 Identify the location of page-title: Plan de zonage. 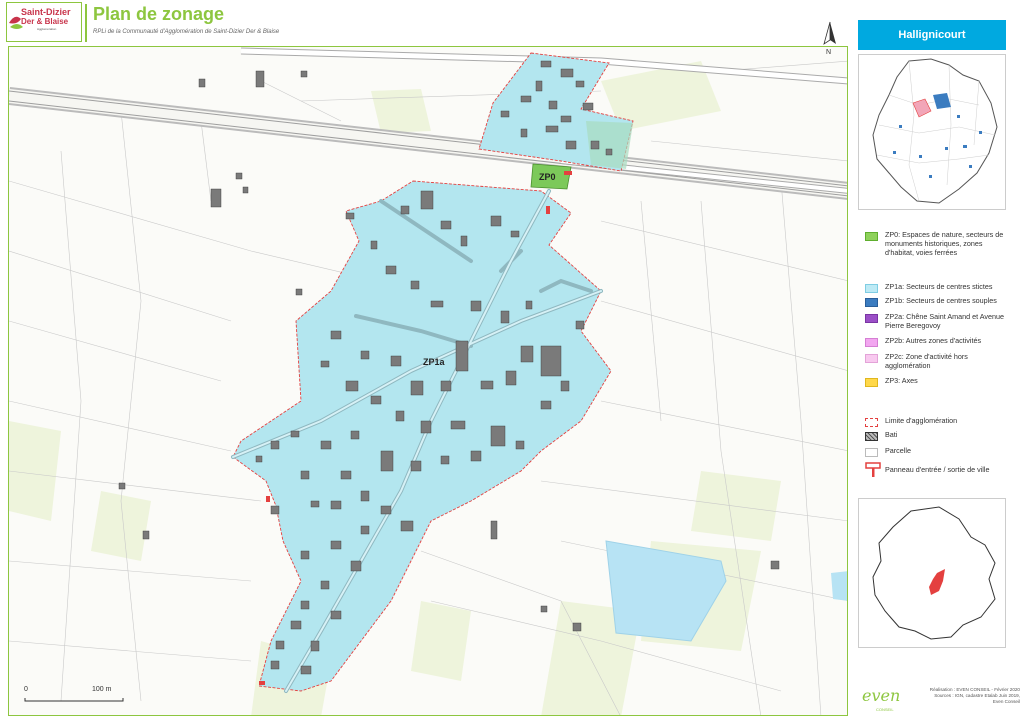
(159, 14).